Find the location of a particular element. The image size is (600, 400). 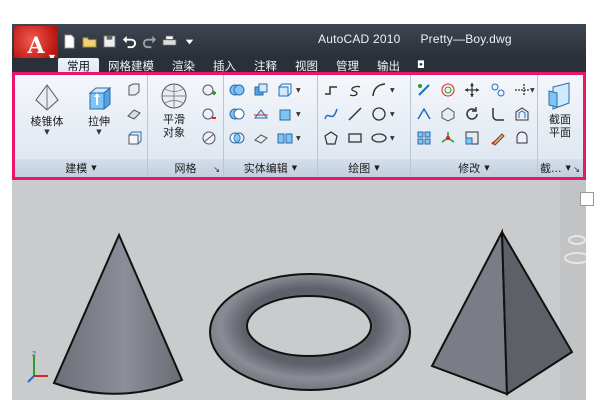

viewport-control-box is located at coordinates (587, 199).